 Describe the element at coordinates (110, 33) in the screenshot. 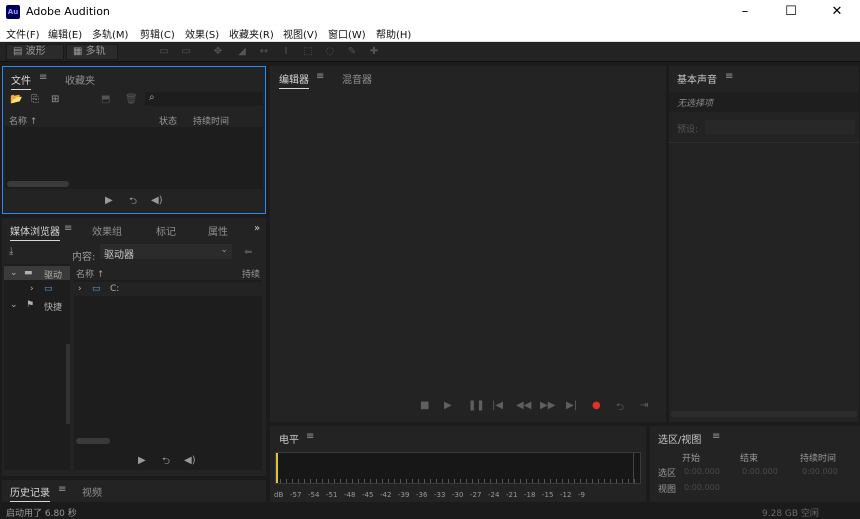

I see `menu-multitrack: 多轨(M)` at that location.